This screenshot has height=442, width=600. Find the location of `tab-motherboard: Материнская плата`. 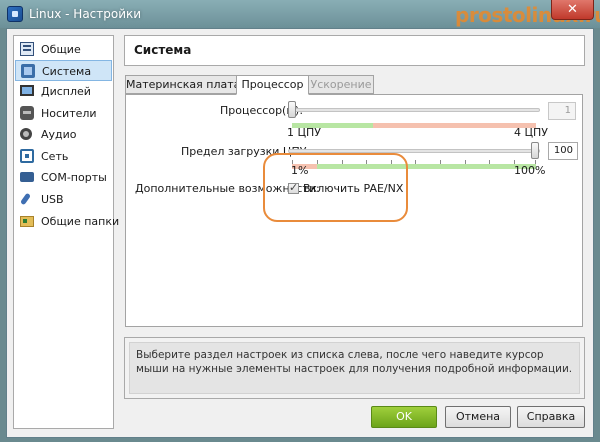

tab-motherboard: Материнская плата is located at coordinates (182, 84).